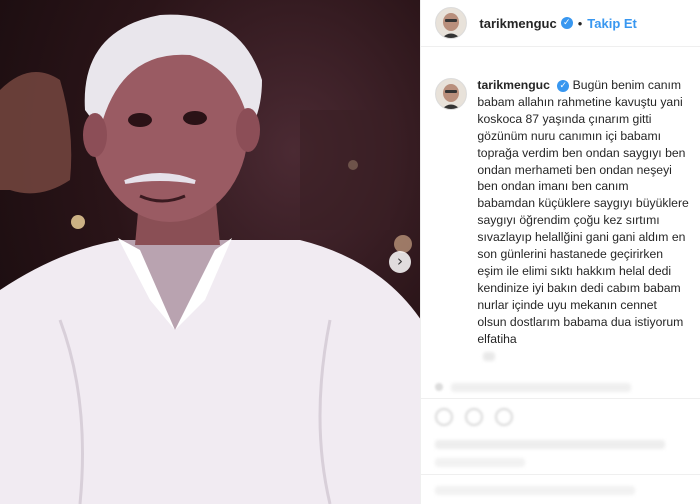  I want to click on comment-icon, so click(474, 417).